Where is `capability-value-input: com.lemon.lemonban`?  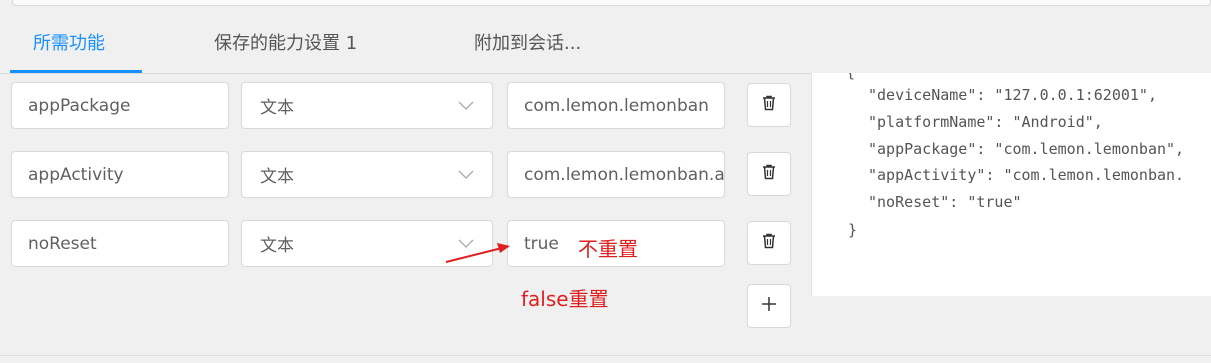
capability-value-input: com.lemon.lemonban is located at coordinates (616, 105).